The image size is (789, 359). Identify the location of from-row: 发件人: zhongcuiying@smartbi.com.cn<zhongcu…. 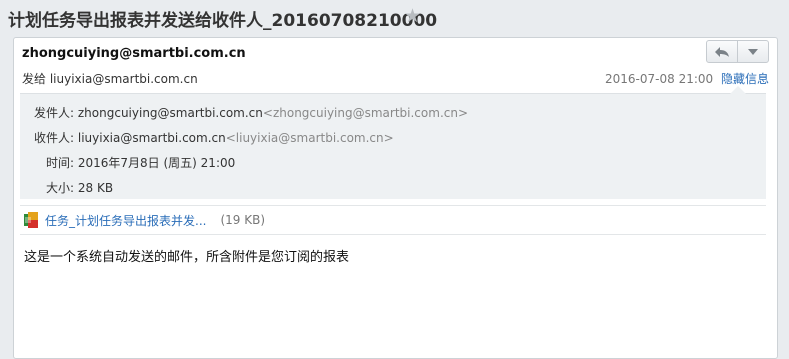
(251, 112).